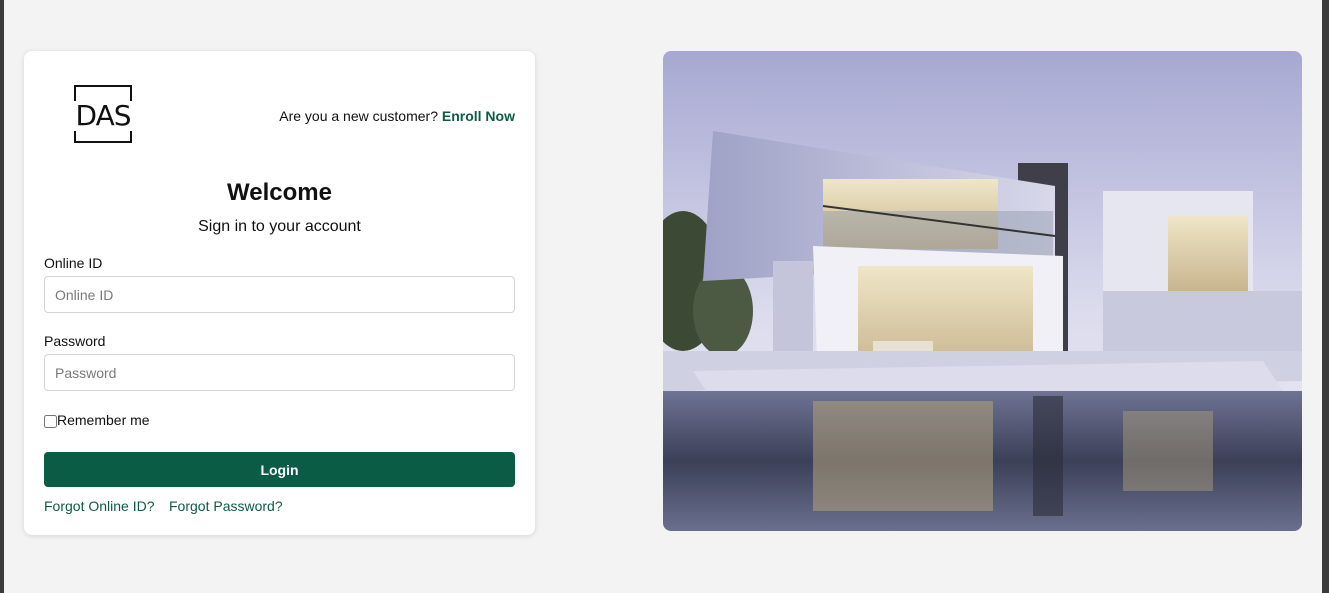 The image size is (1329, 593). What do you see at coordinates (279, 469) in the screenshot?
I see `login-button: Login` at bounding box center [279, 469].